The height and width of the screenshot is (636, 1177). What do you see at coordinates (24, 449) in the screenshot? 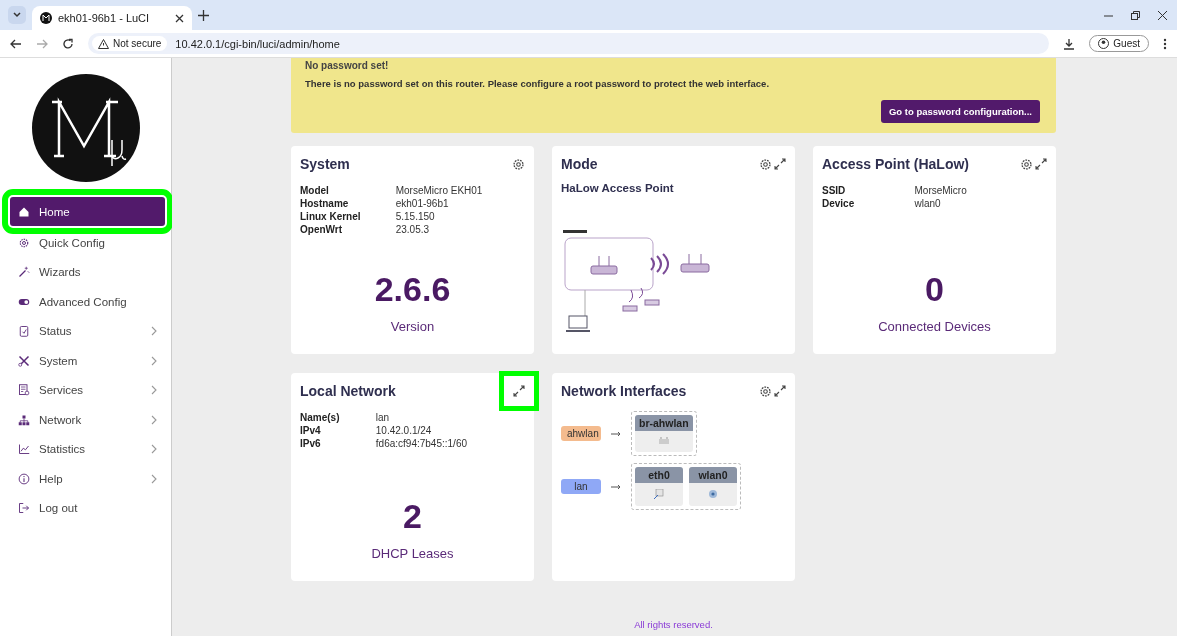
I see `line-chart-icon` at bounding box center [24, 449].